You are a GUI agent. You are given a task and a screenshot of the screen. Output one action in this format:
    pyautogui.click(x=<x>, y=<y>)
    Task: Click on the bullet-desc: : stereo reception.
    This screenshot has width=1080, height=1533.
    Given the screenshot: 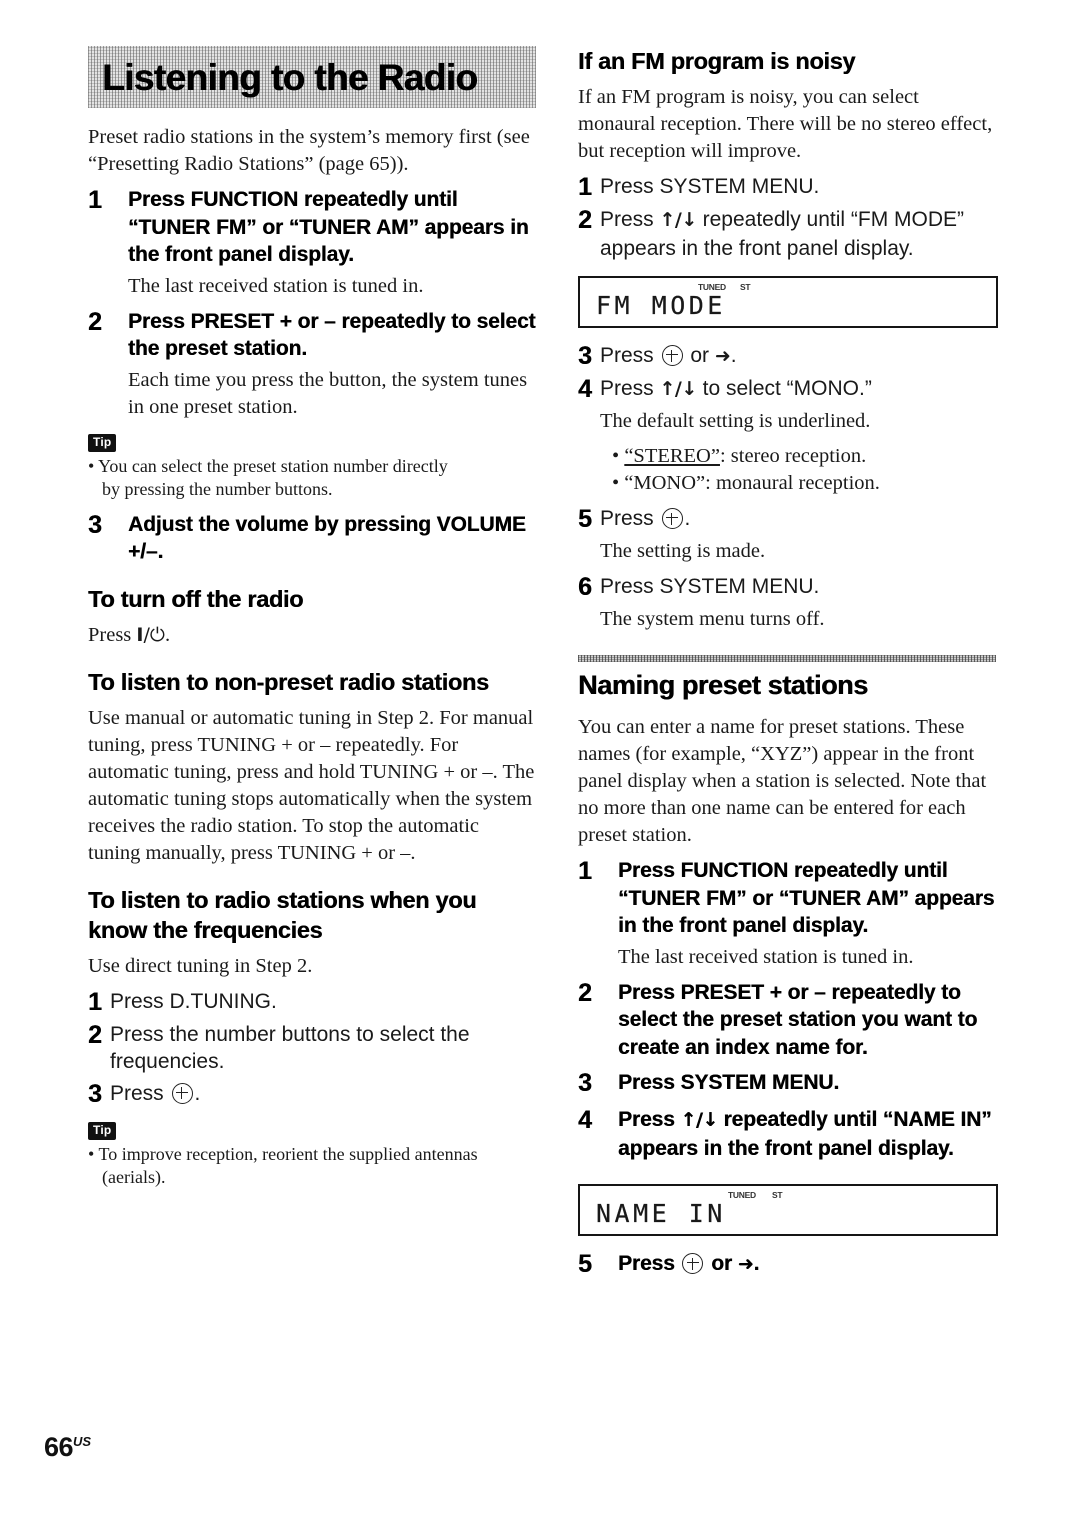 What is the action you would take?
    pyautogui.click(x=793, y=456)
    